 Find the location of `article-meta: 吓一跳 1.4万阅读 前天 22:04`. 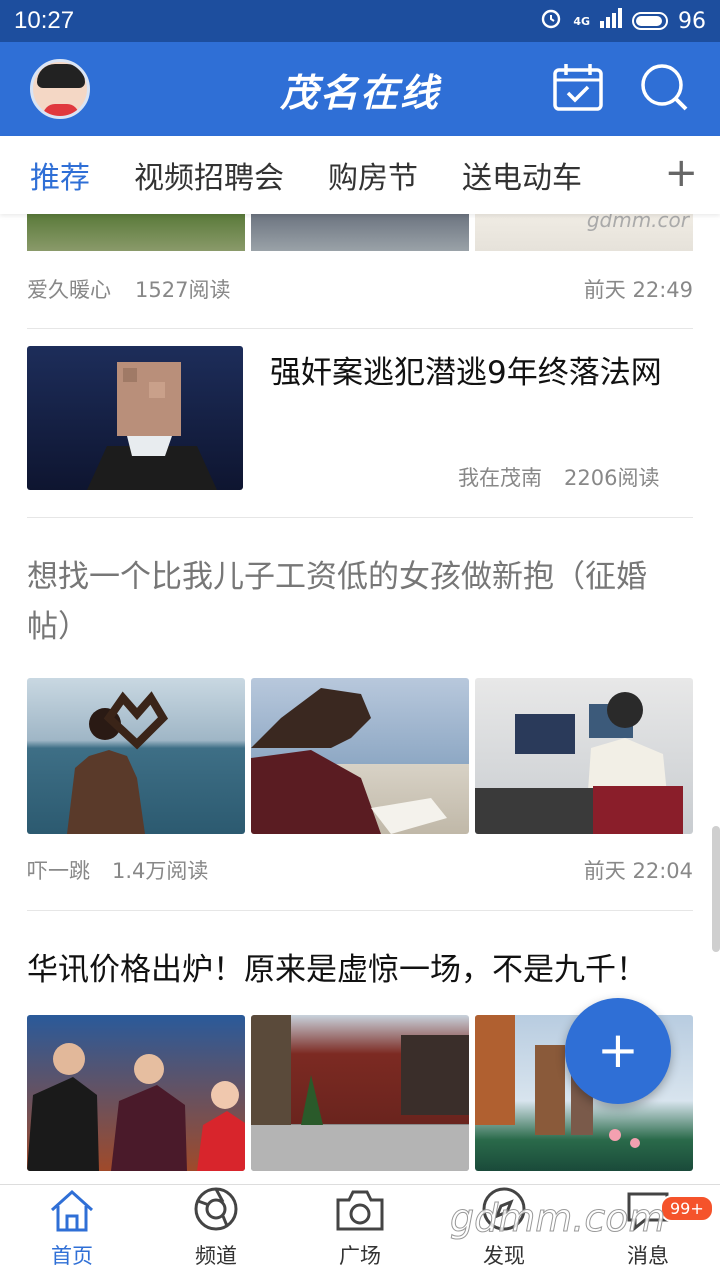

article-meta: 吓一跳 1.4万阅读 前天 22:04 is located at coordinates (360, 870).